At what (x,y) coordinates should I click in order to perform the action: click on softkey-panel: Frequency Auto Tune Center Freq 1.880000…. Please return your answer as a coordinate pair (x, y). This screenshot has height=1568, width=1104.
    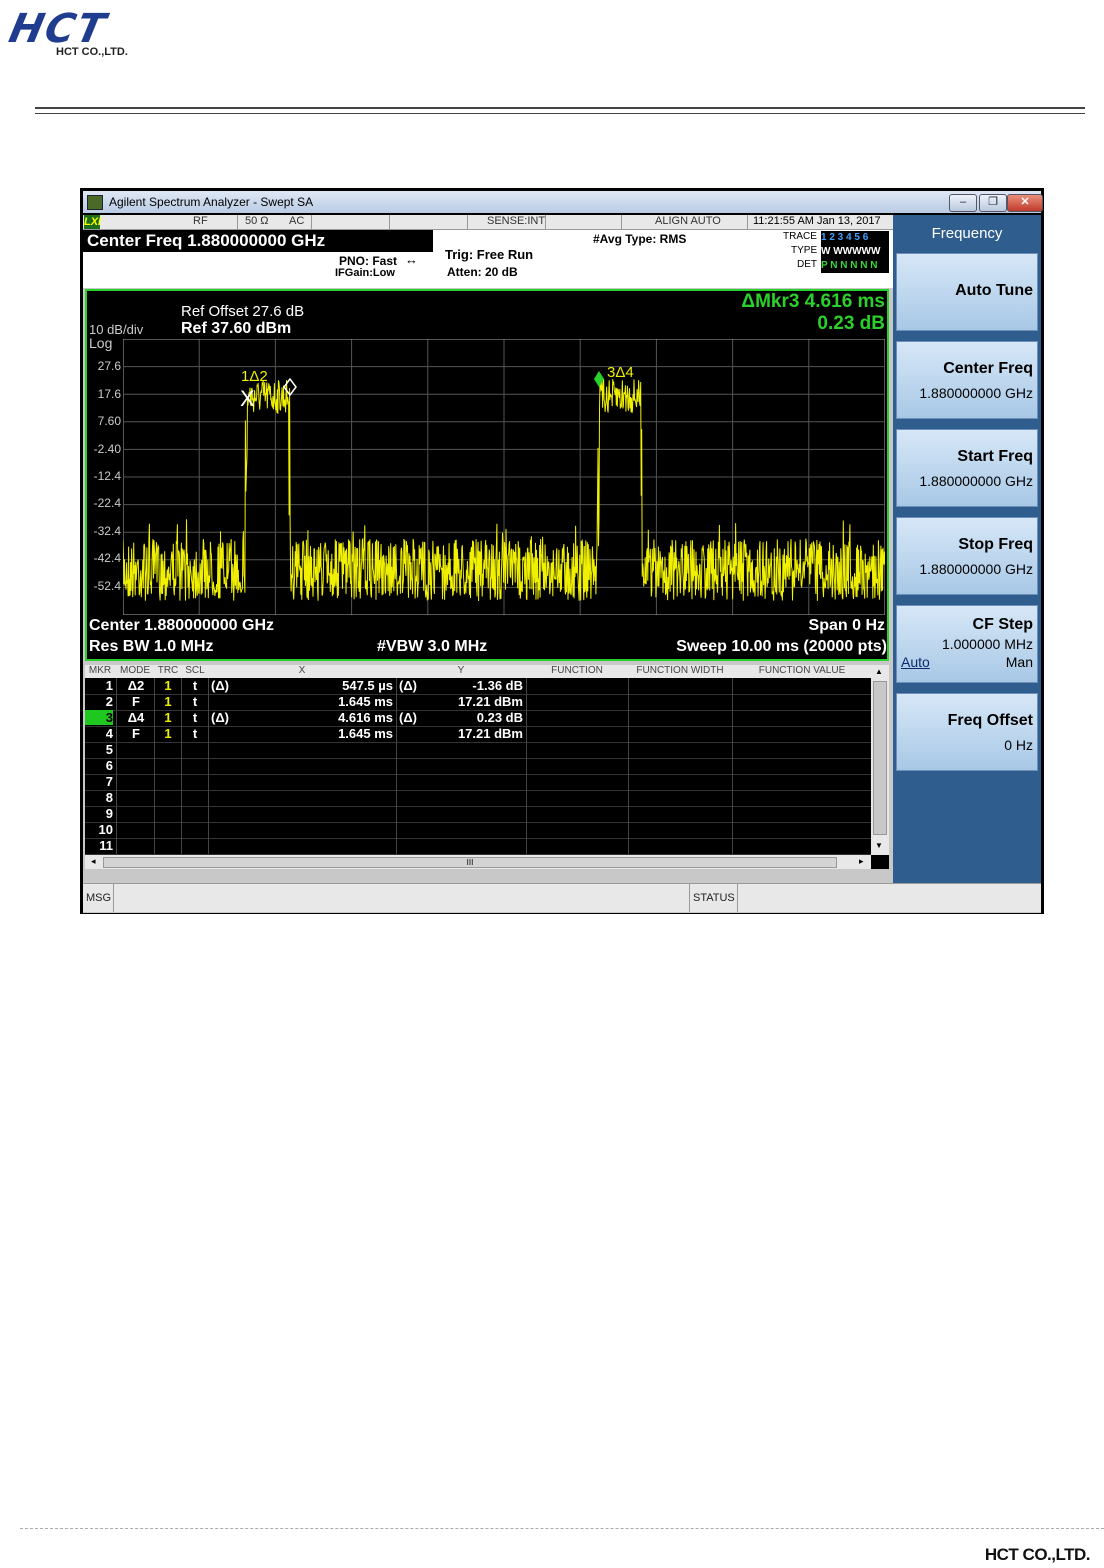
    Looking at the image, I should click on (967, 549).